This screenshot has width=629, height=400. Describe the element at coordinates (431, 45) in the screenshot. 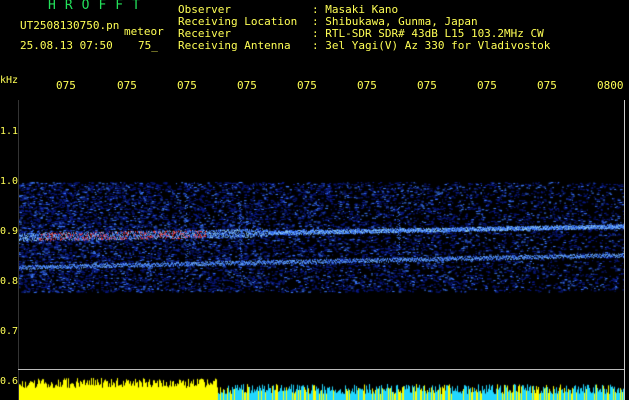

I see `antenna-value: : 3el Yagi(V) Az 330 for Vladivostok` at that location.